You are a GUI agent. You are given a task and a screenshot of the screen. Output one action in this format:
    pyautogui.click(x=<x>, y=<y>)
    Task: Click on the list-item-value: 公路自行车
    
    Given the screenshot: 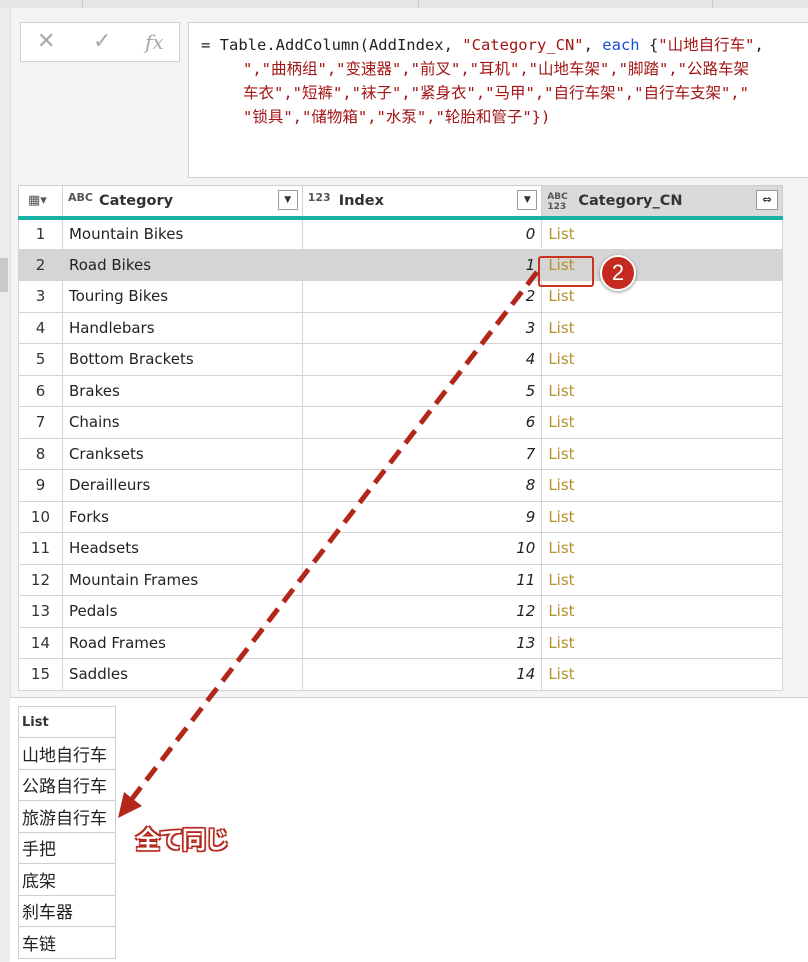 What is the action you would take?
    pyautogui.click(x=67, y=784)
    